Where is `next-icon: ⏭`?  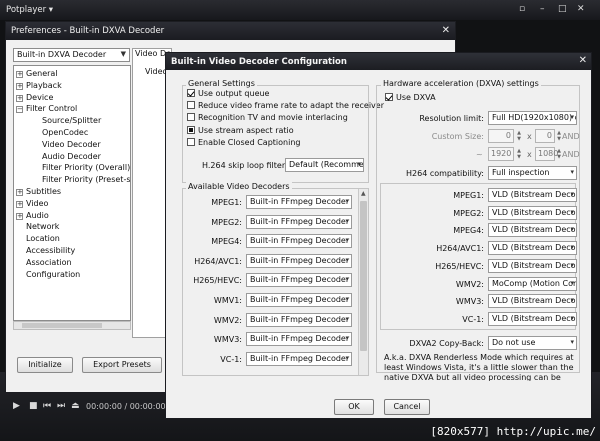 next-icon: ⏭ is located at coordinates (61, 406).